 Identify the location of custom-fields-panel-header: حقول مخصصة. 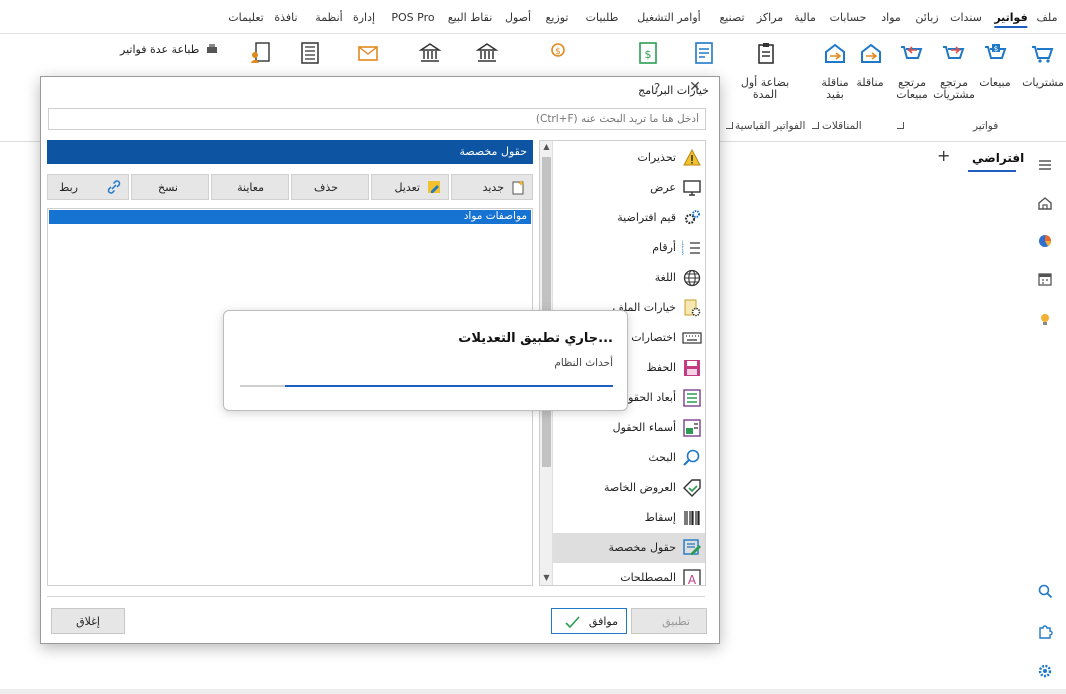
(290, 152).